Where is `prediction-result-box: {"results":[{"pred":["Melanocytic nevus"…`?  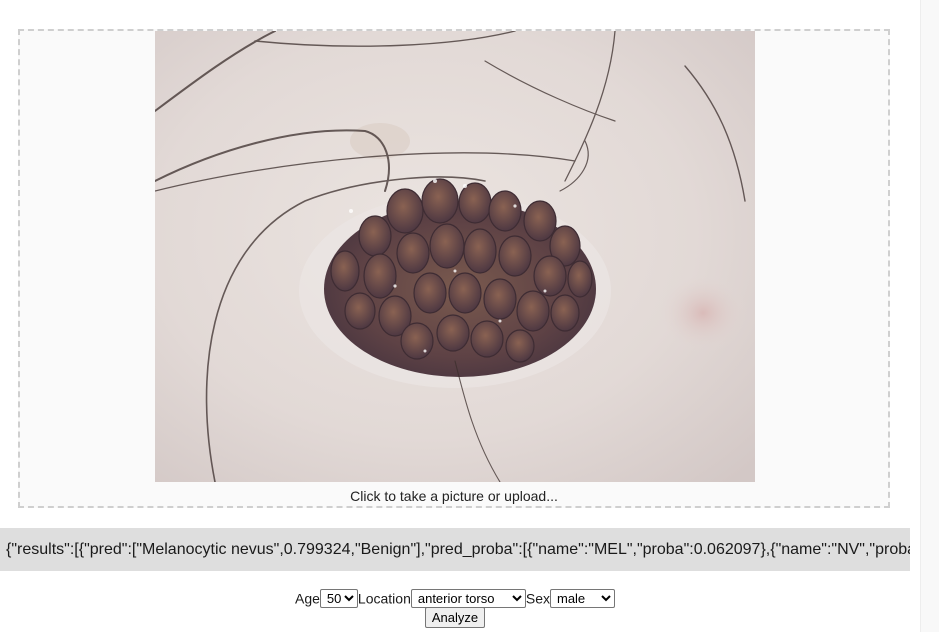
prediction-result-box: {"results":[{"pred":["Melanocytic nevus"… is located at coordinates (455, 549).